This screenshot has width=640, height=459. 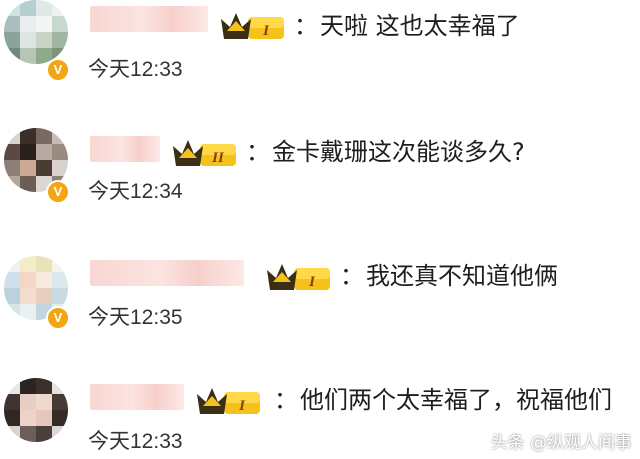 I want to click on comment-time: 今天12:35, so click(x=135, y=317).